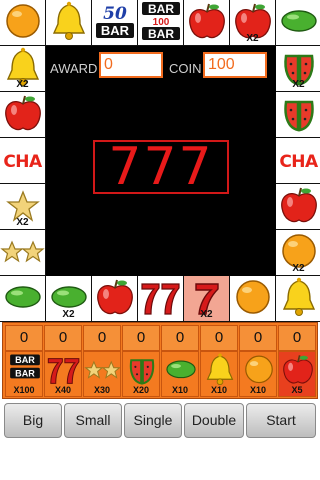 The height and width of the screenshot is (480, 320). What do you see at coordinates (23, 69) in the screenshot?
I see `board-cell-bell: X2` at bounding box center [23, 69].